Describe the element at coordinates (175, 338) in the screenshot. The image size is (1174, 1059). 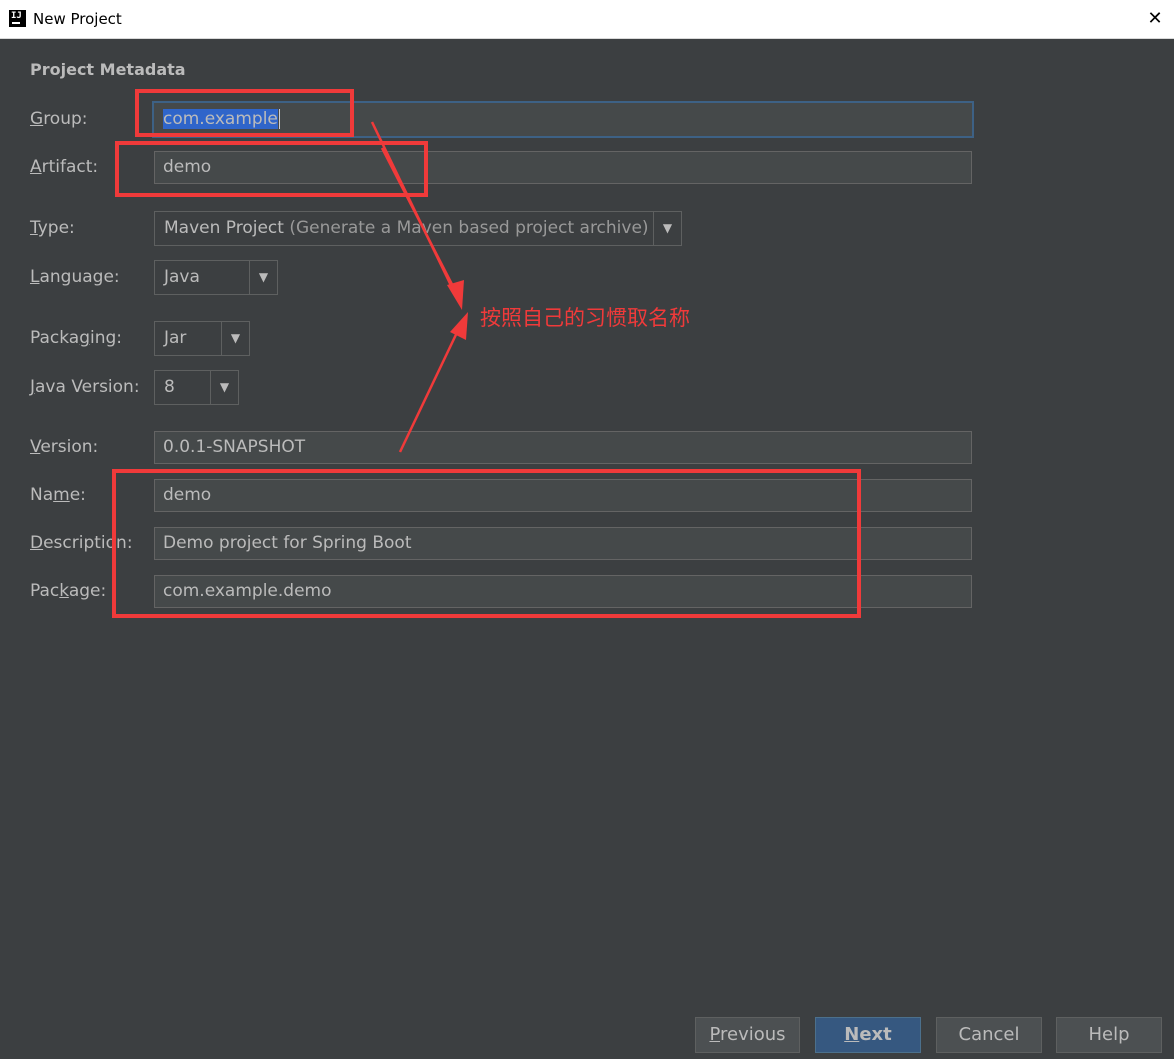
I see `packaging-value: Jar` at that location.